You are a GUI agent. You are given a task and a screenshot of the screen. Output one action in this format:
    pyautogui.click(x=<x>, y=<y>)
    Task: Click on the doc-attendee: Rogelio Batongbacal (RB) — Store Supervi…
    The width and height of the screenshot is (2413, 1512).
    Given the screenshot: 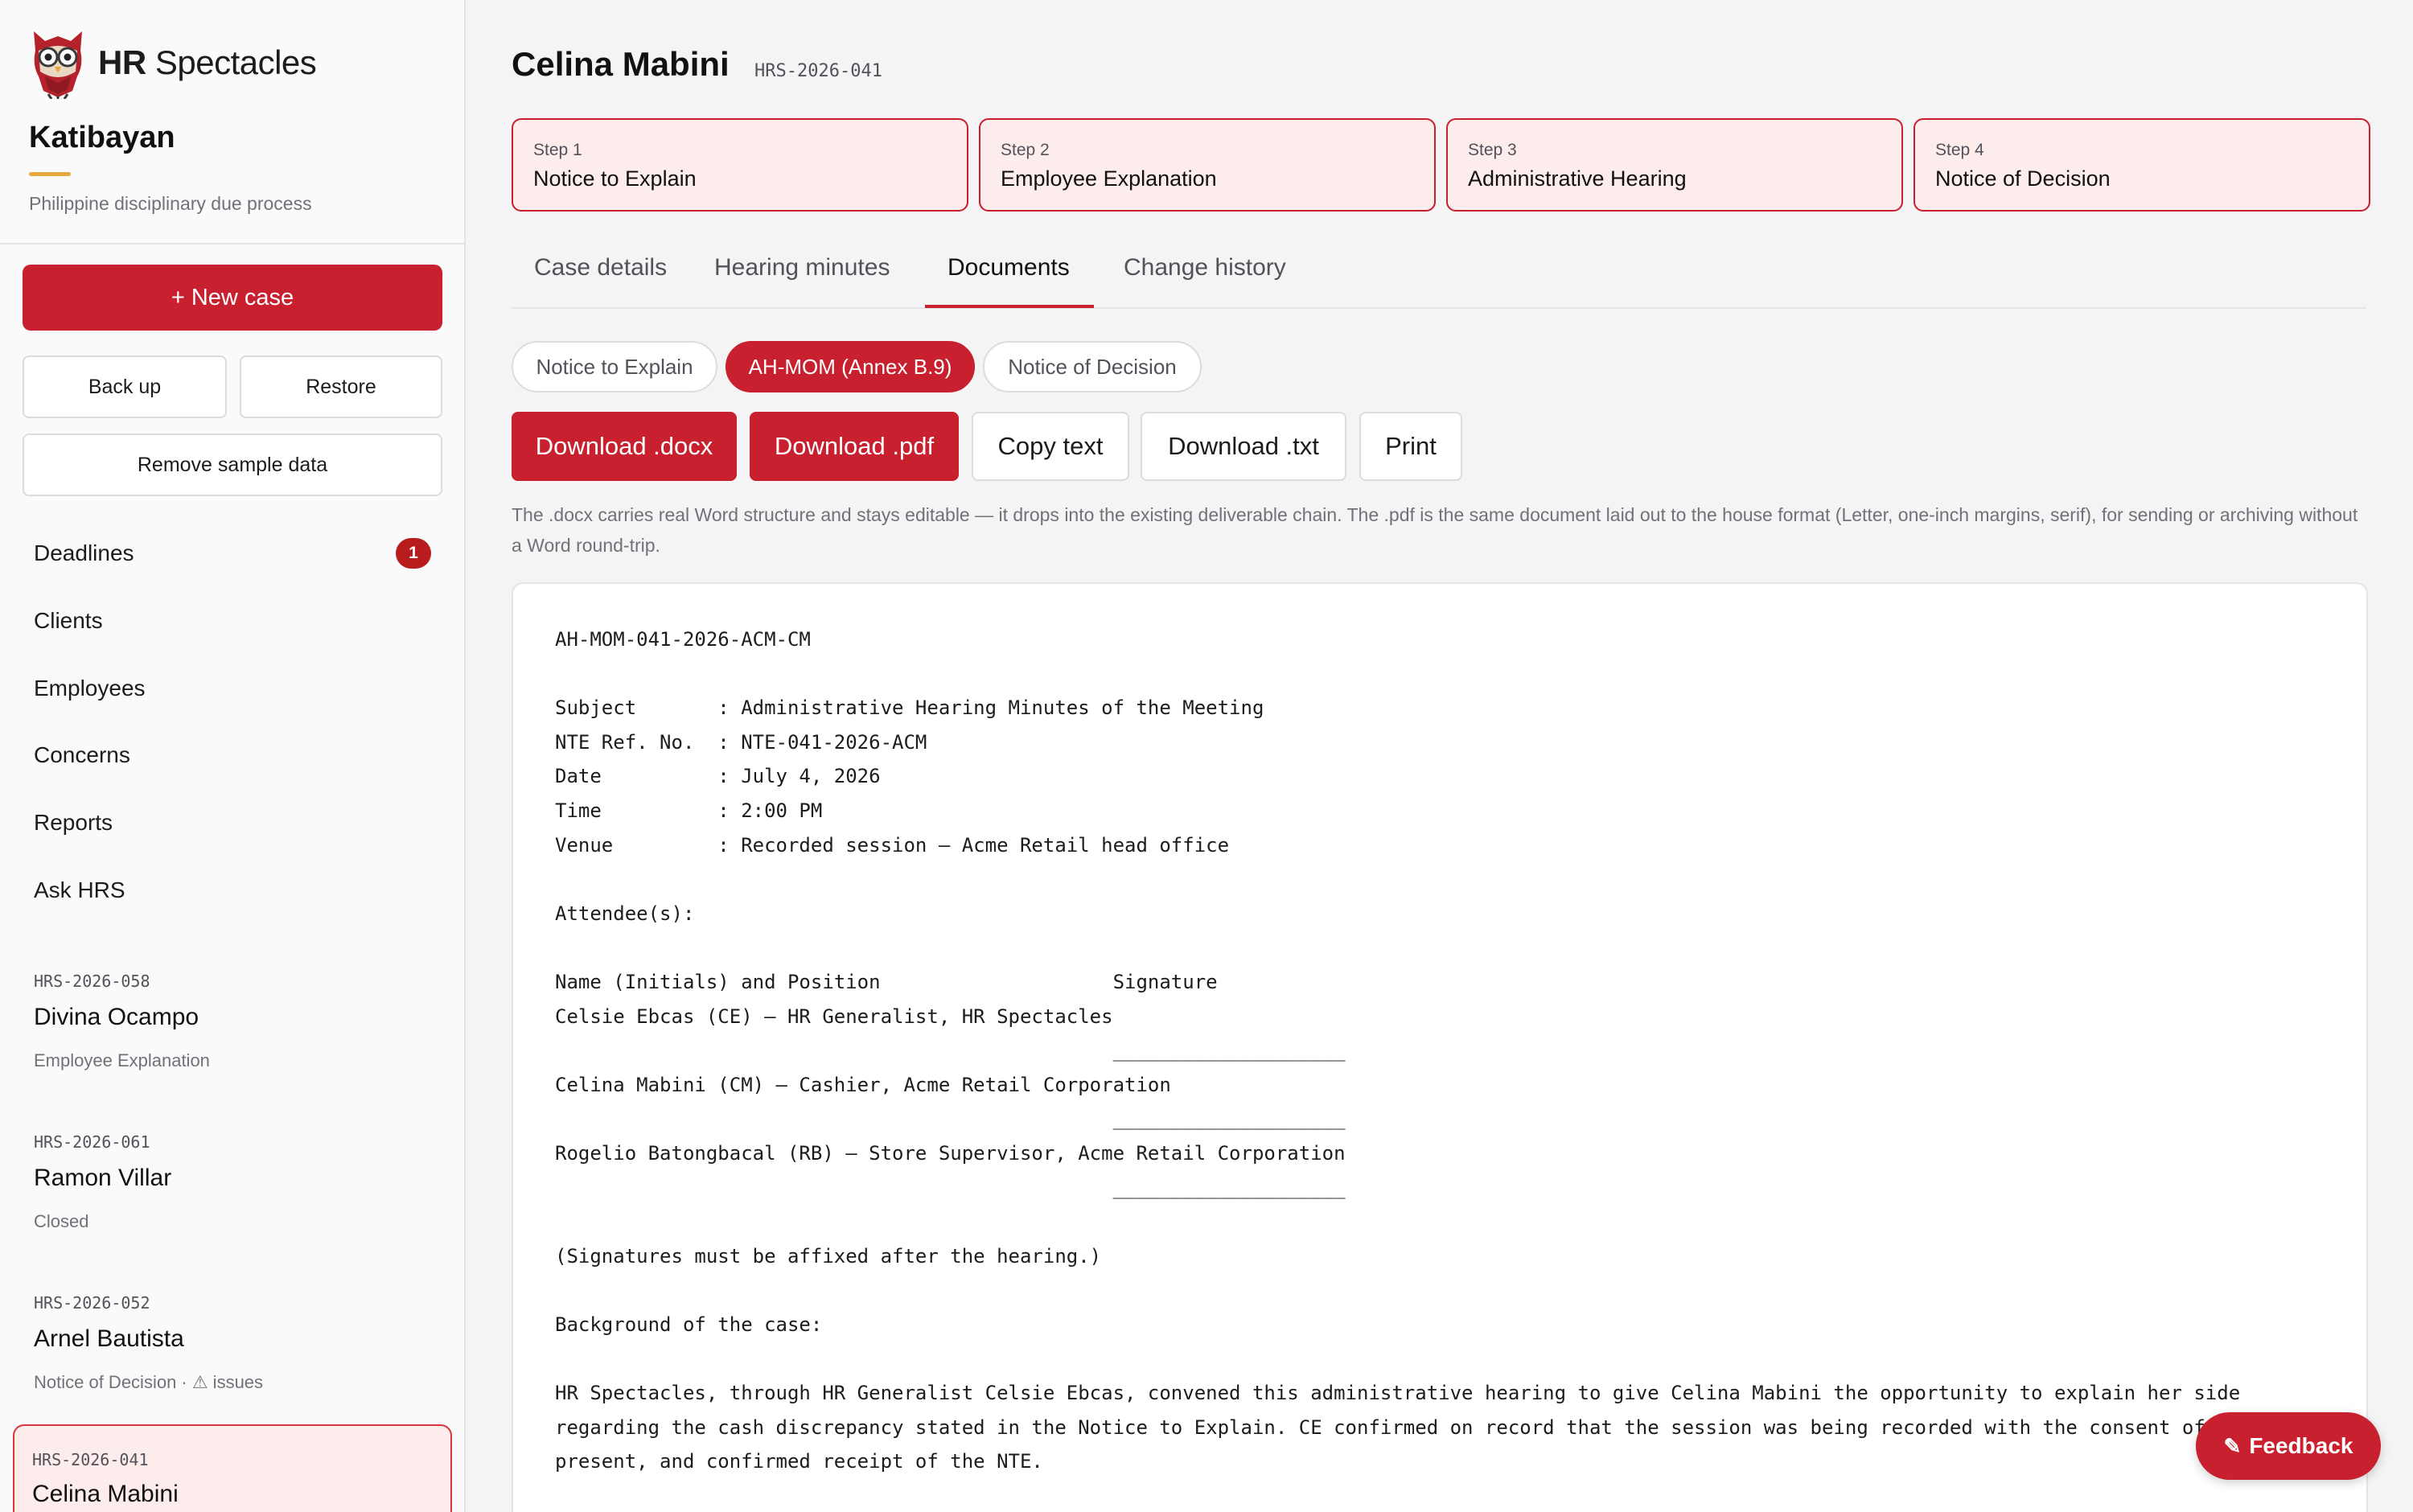 What is the action you would take?
    pyautogui.click(x=950, y=1153)
    